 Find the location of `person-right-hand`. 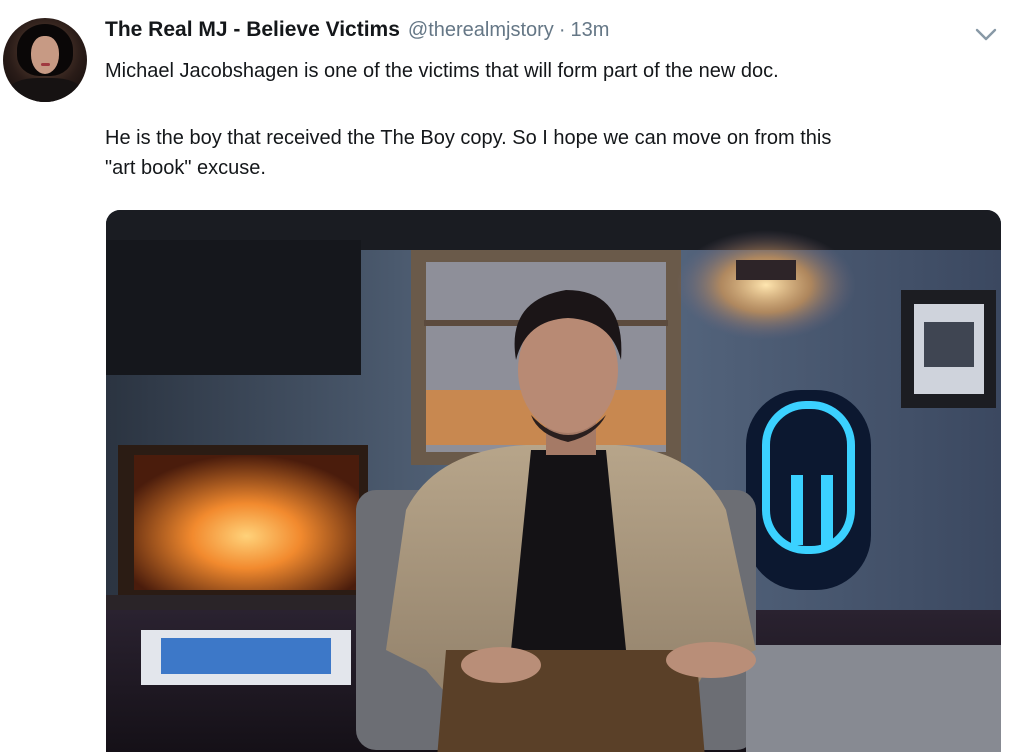

person-right-hand is located at coordinates (711, 660).